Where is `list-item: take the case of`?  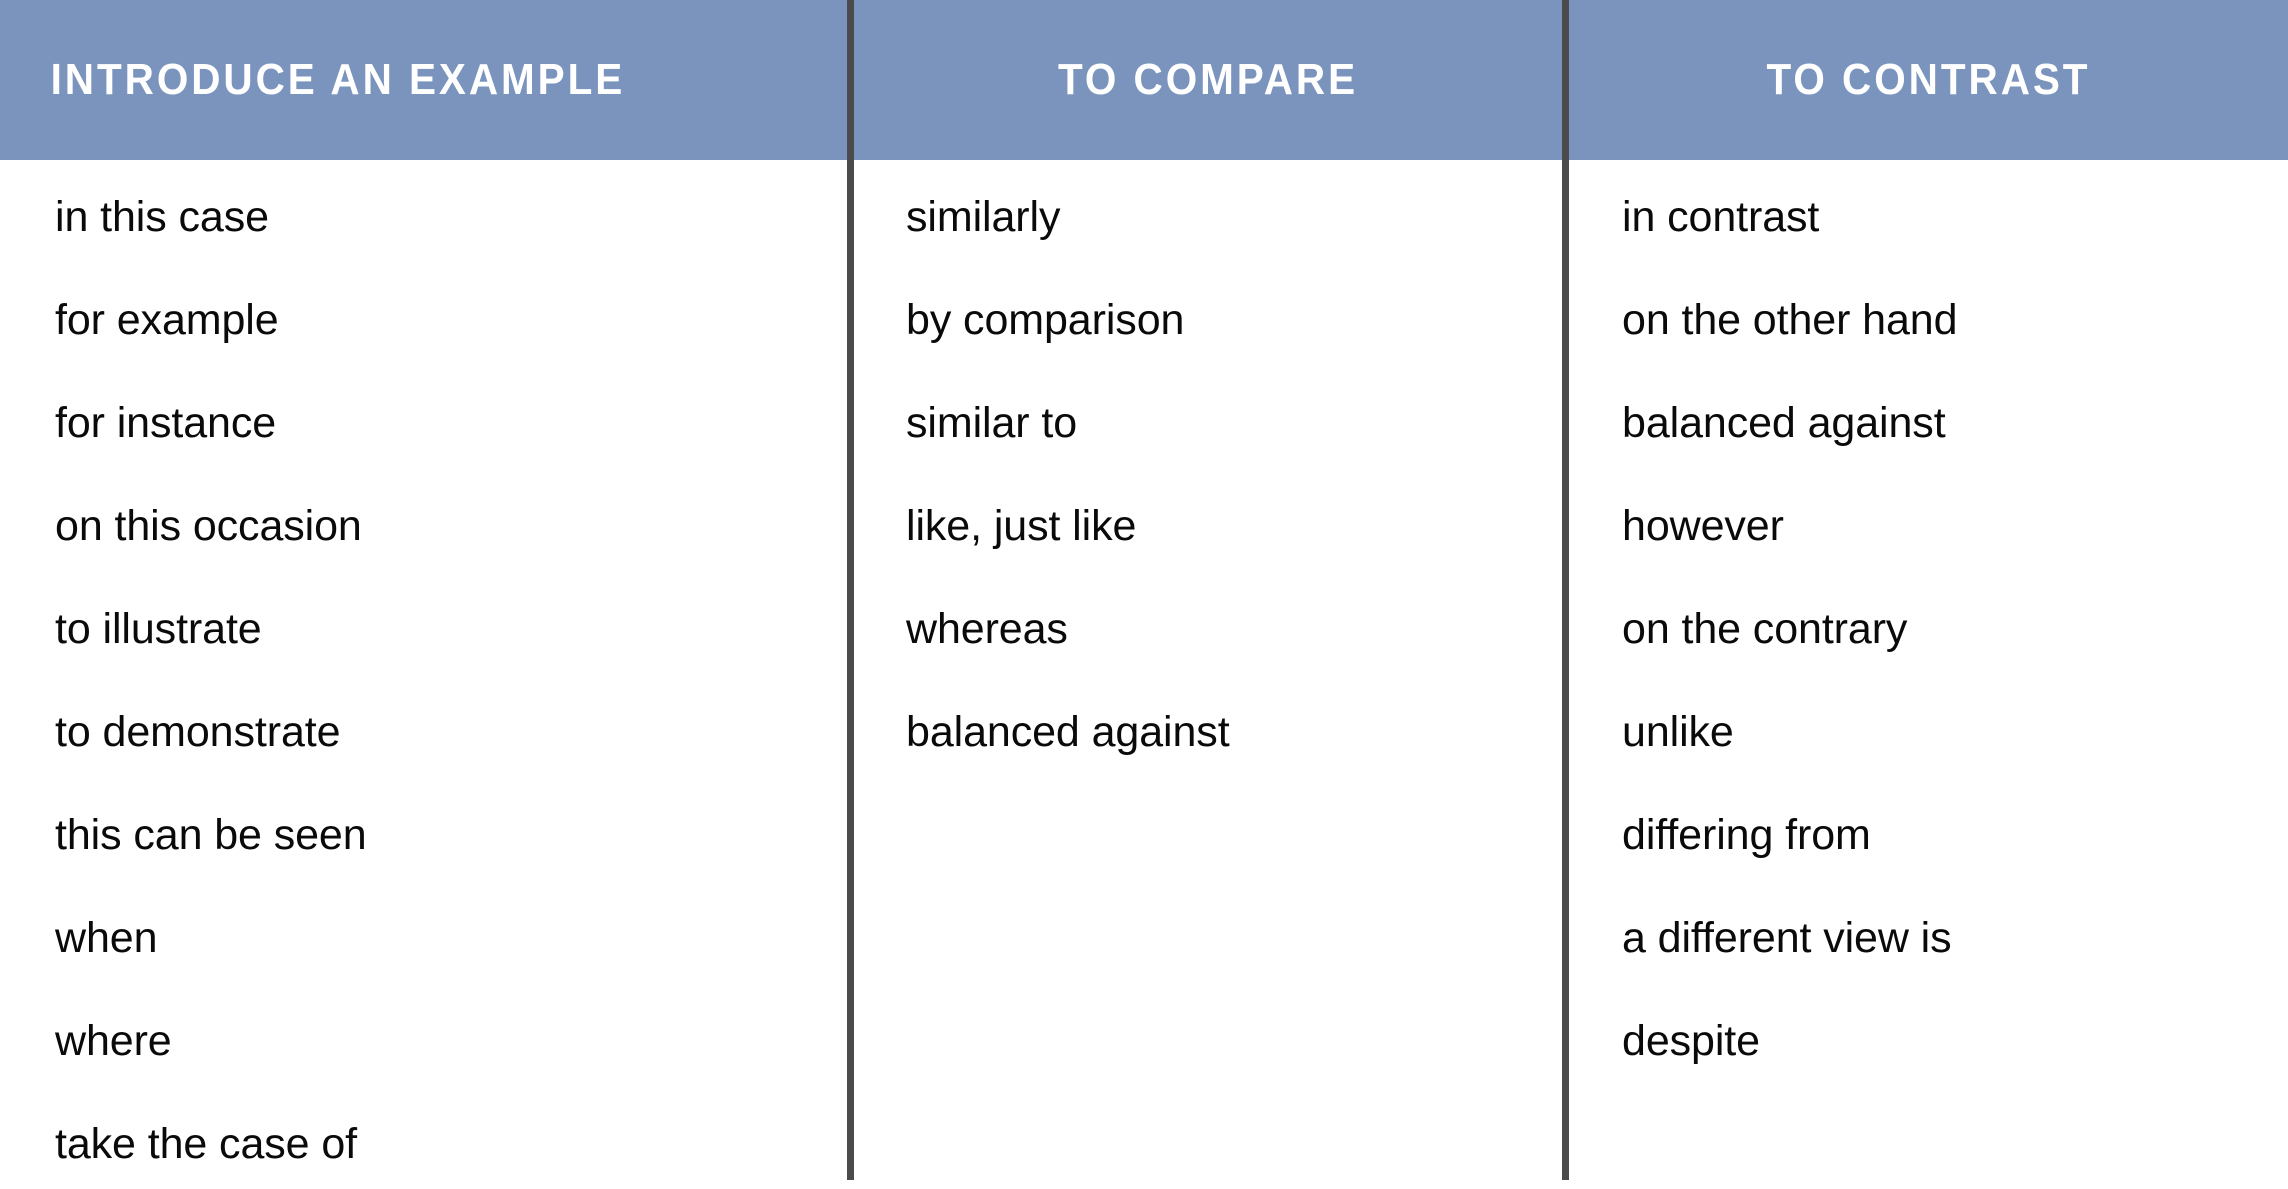 list-item: take the case of is located at coordinates (206, 1144).